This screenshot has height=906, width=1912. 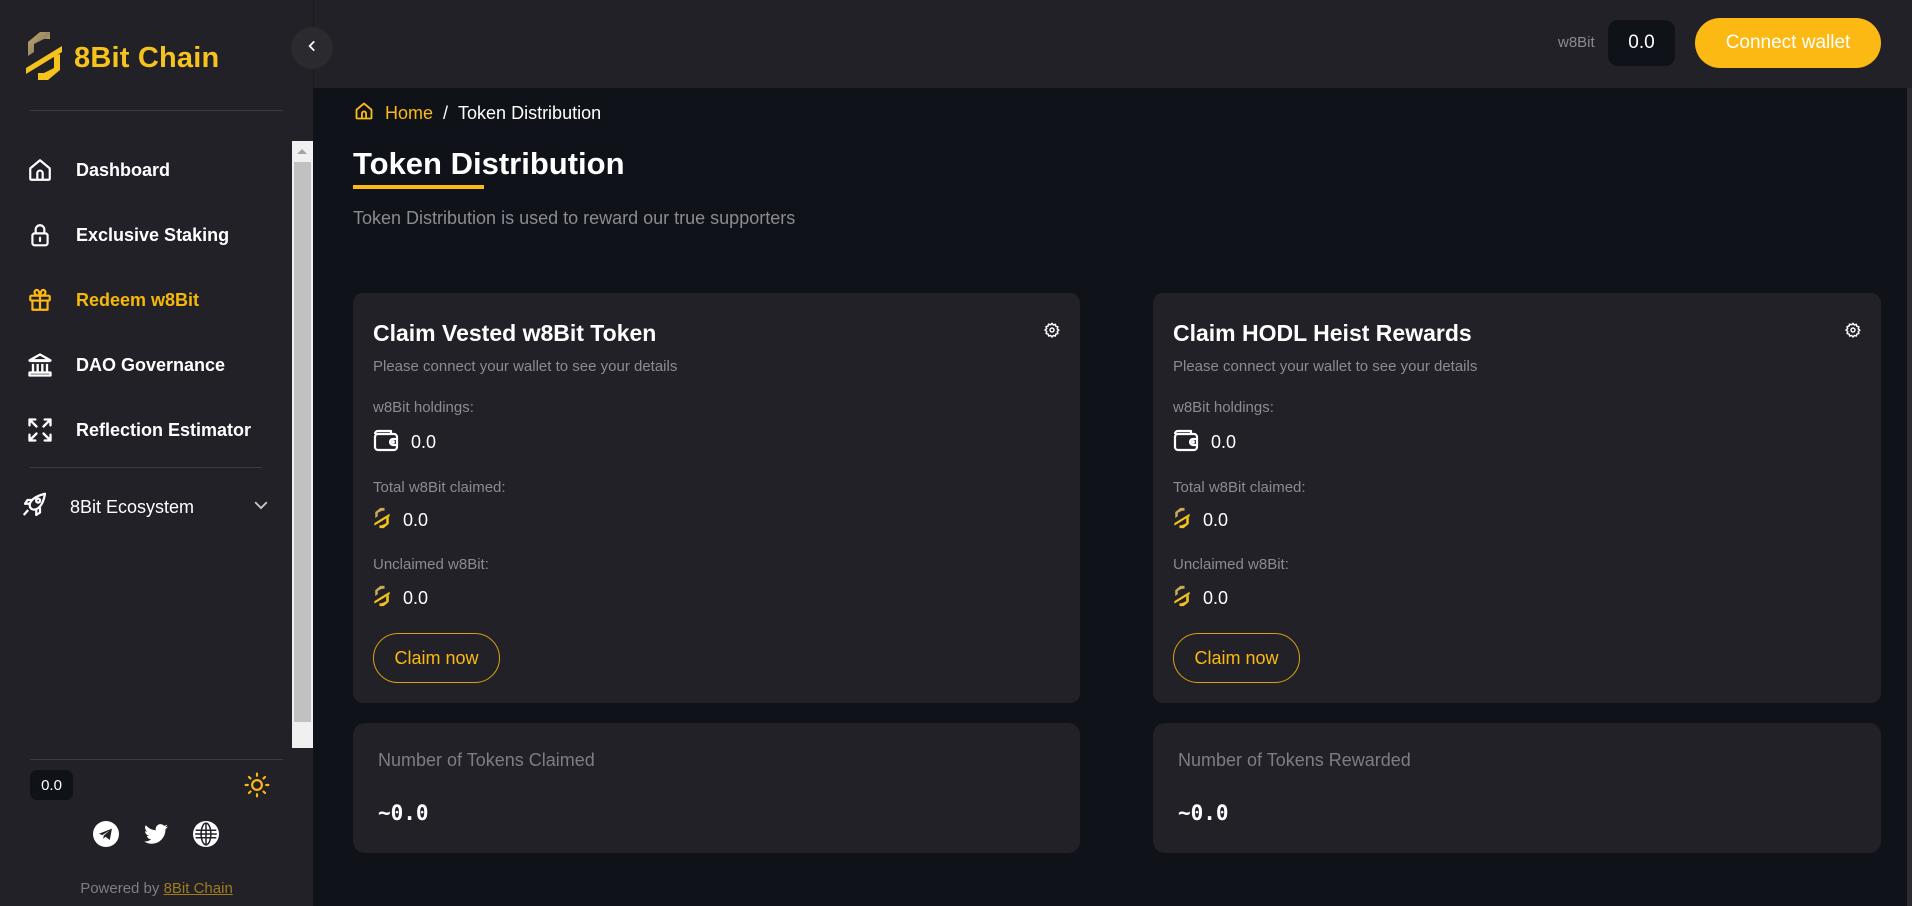 I want to click on card-title: Claim Vested w8Bit Token, so click(x=515, y=333).